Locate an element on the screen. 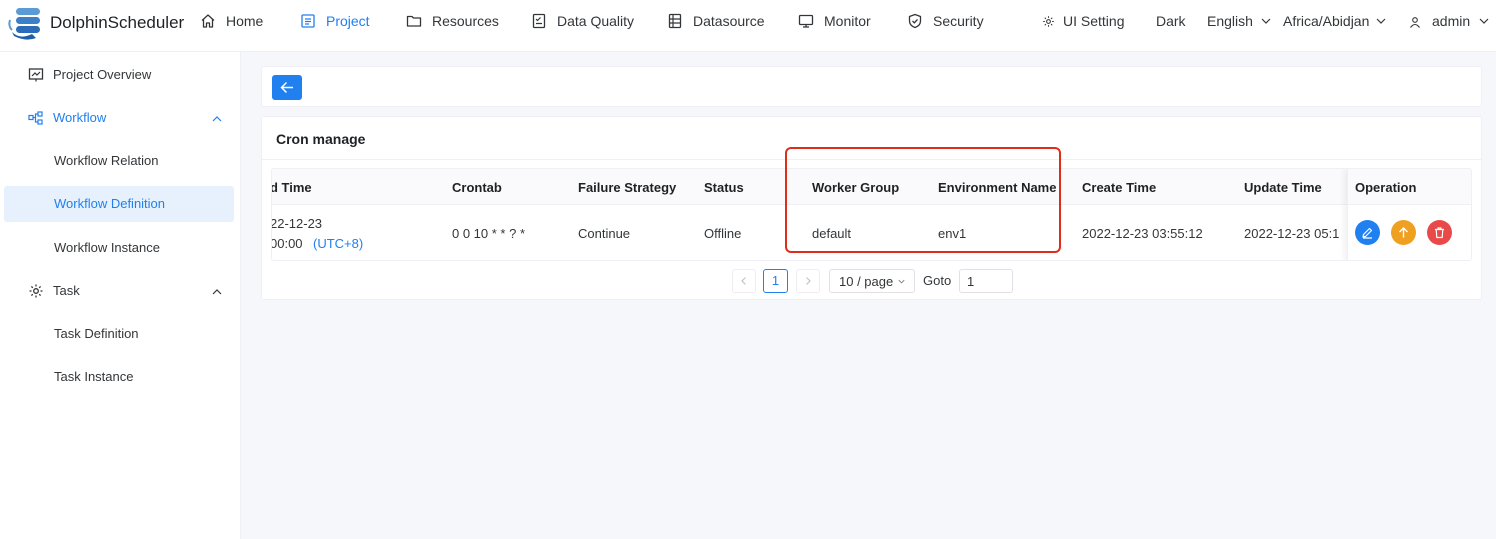 This screenshot has width=1496, height=539. chart-board-icon is located at coordinates (36, 75).